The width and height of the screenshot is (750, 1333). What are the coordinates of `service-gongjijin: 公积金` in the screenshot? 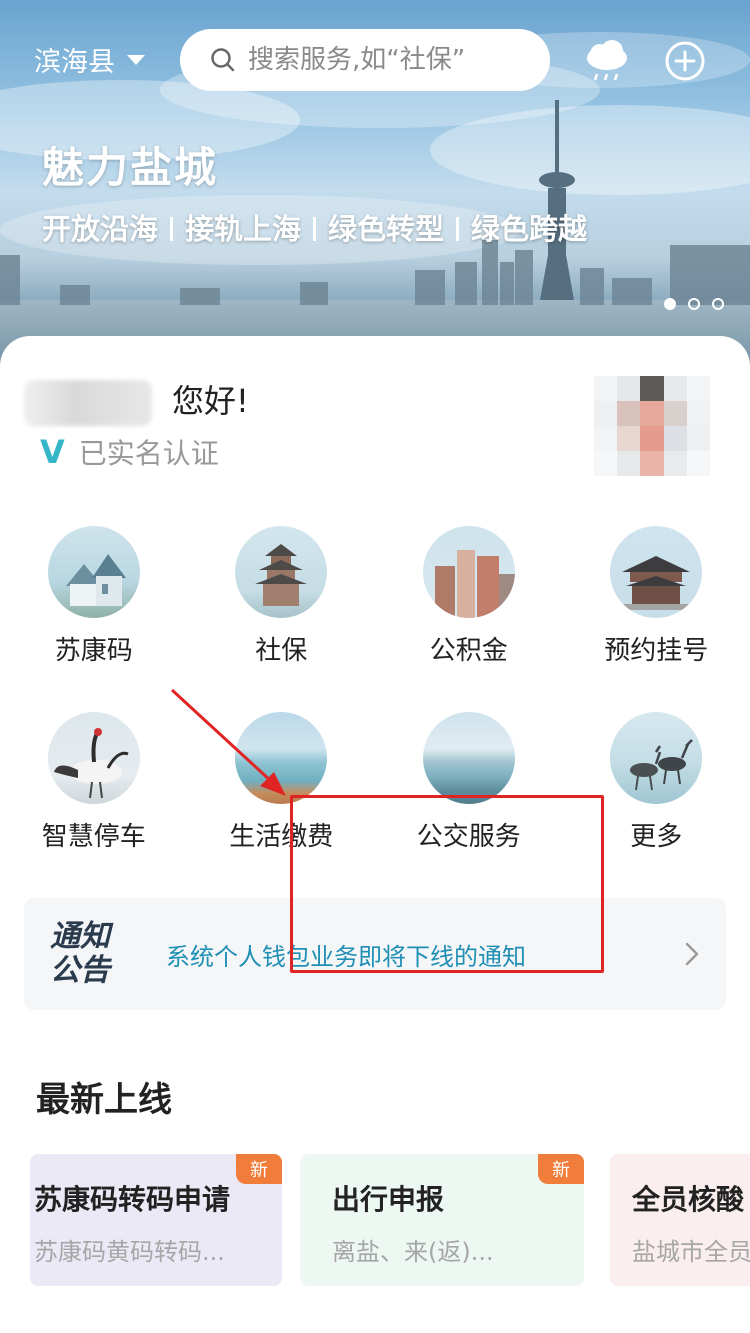 It's located at (469, 619).